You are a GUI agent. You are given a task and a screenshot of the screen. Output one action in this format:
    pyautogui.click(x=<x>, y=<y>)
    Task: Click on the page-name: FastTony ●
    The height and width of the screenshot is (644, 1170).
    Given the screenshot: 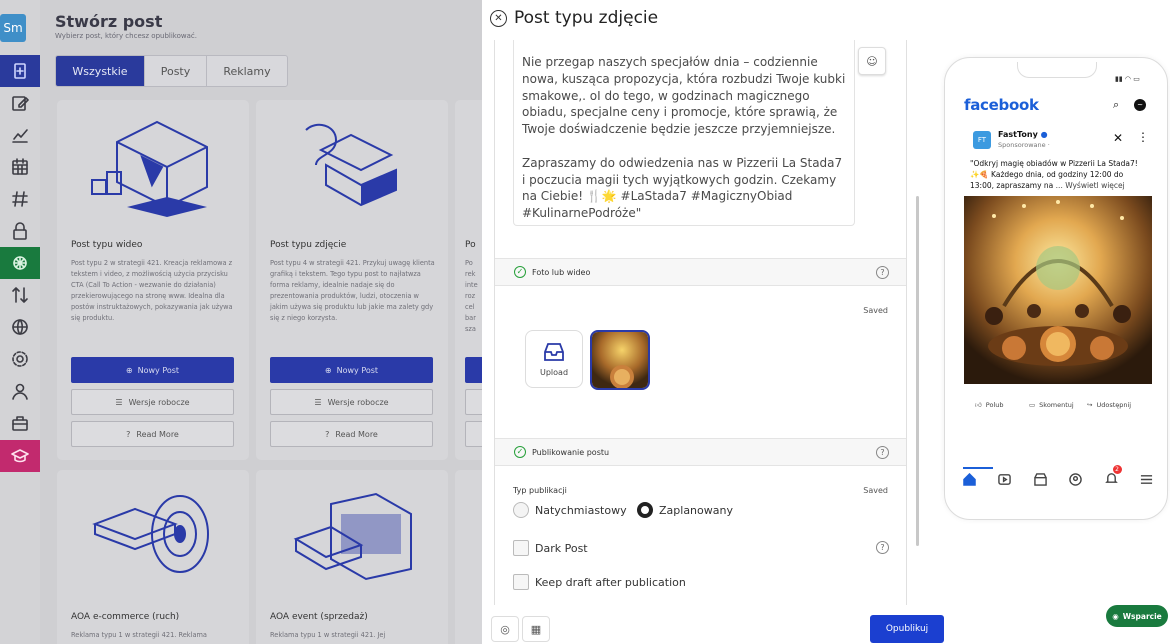 What is the action you would take?
    pyautogui.click(x=1023, y=134)
    